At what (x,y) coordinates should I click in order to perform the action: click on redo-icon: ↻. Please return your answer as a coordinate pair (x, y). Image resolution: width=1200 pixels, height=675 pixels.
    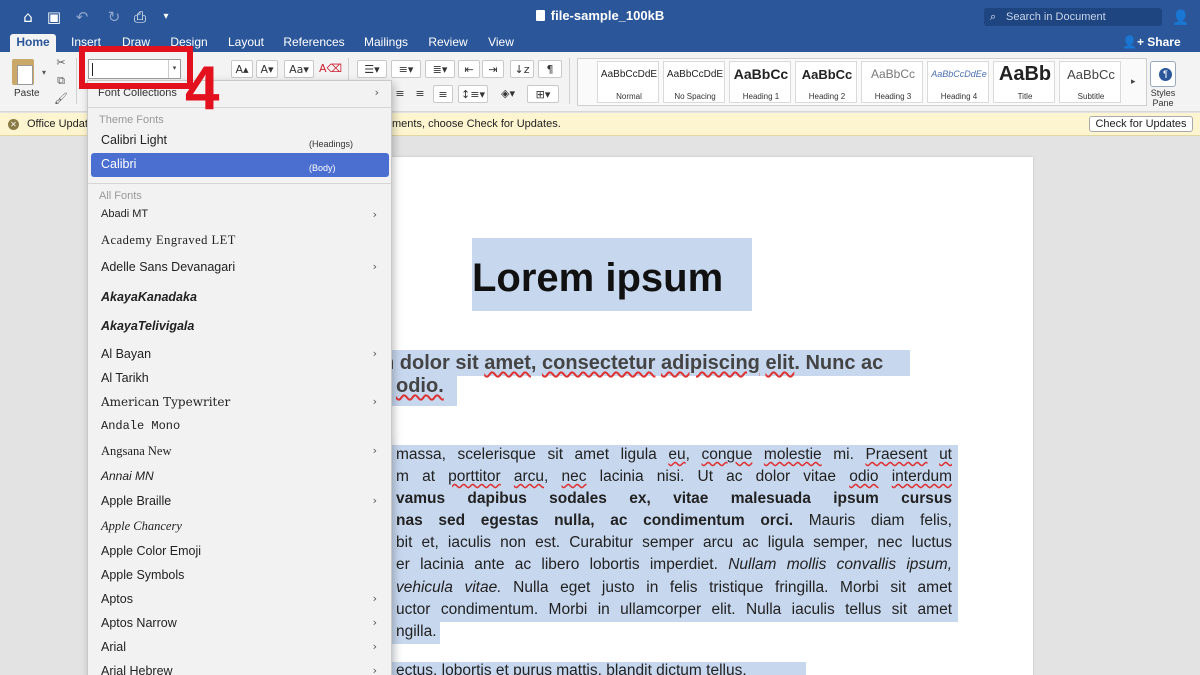
    Looking at the image, I should click on (114, 17).